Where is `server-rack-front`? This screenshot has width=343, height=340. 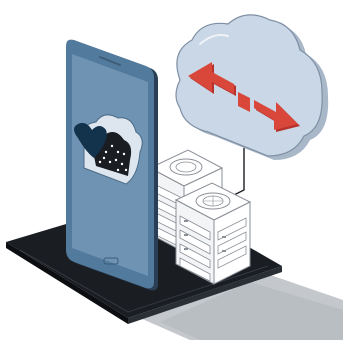 server-rack-front is located at coordinates (213, 233).